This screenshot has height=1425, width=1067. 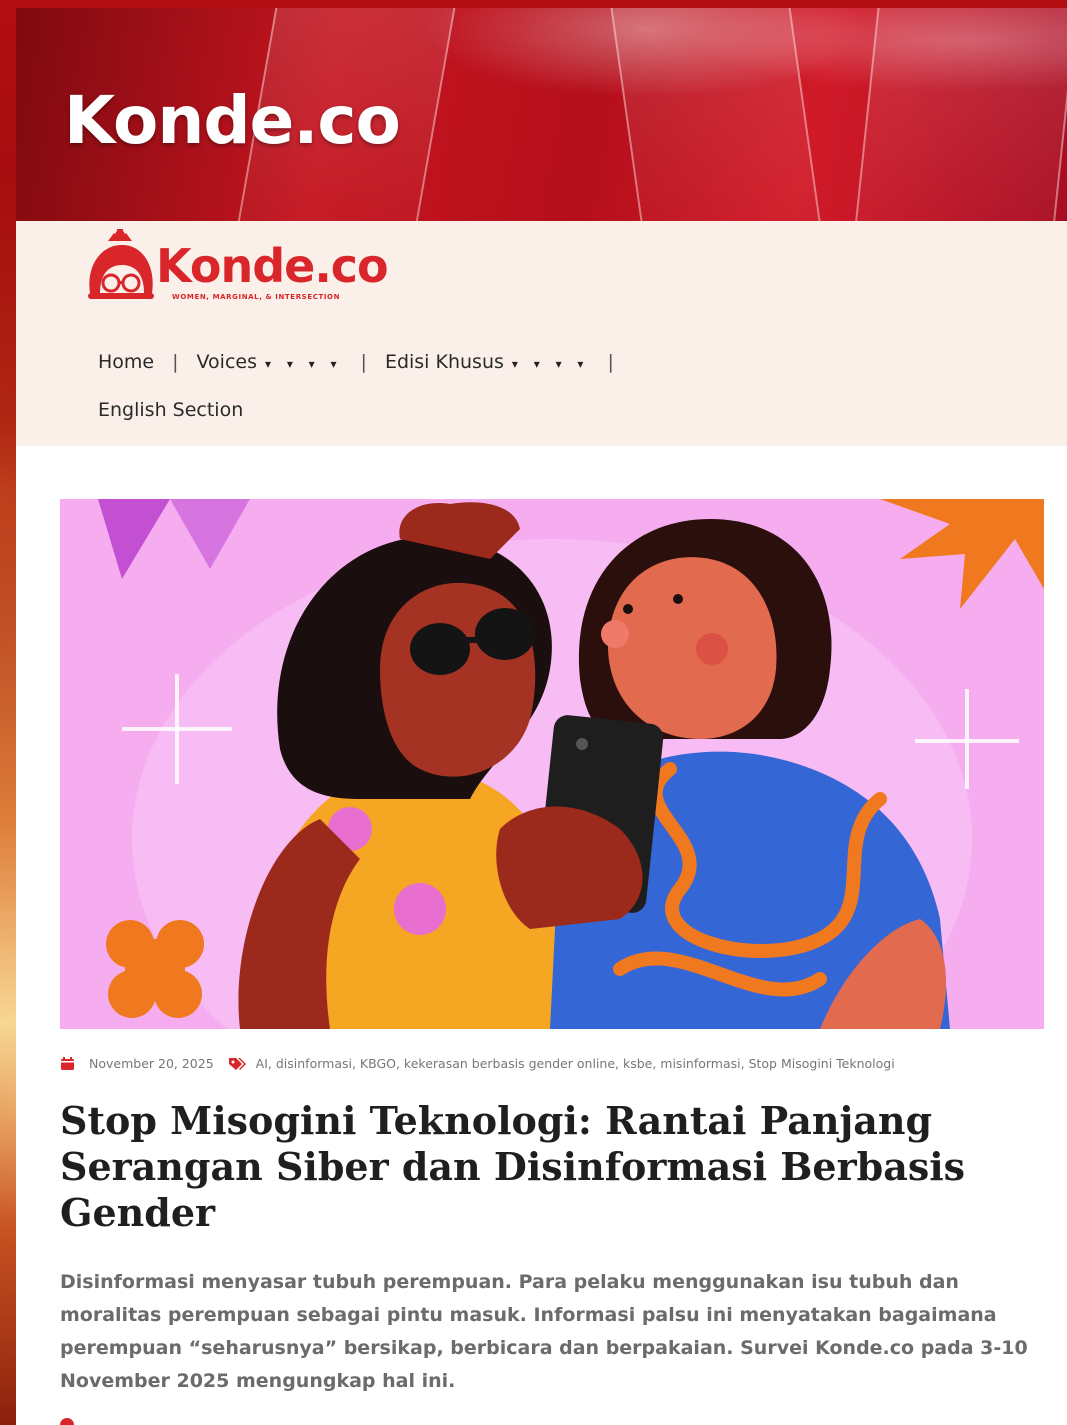 What do you see at coordinates (541, 114) in the screenshot?
I see `top-banner: Konde.co` at bounding box center [541, 114].